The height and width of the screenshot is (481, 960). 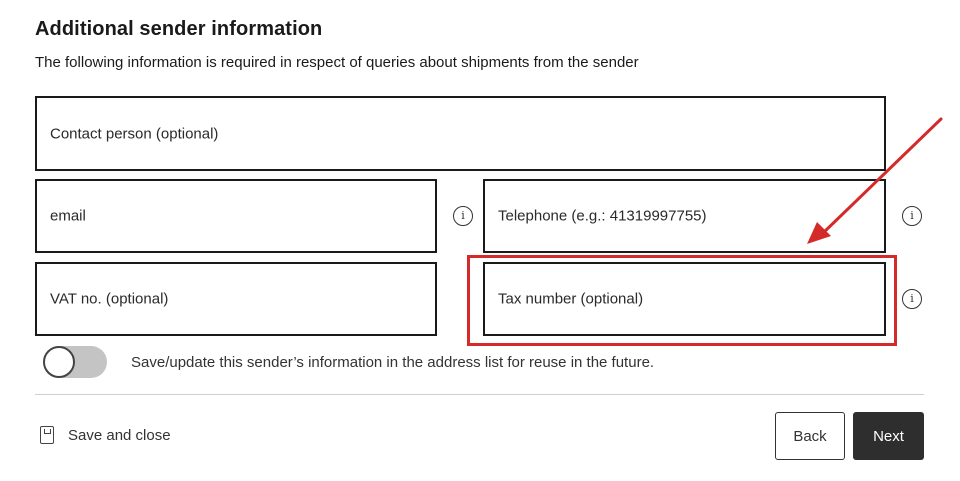 I want to click on save-and-close-button: Save and close, so click(x=105, y=435).